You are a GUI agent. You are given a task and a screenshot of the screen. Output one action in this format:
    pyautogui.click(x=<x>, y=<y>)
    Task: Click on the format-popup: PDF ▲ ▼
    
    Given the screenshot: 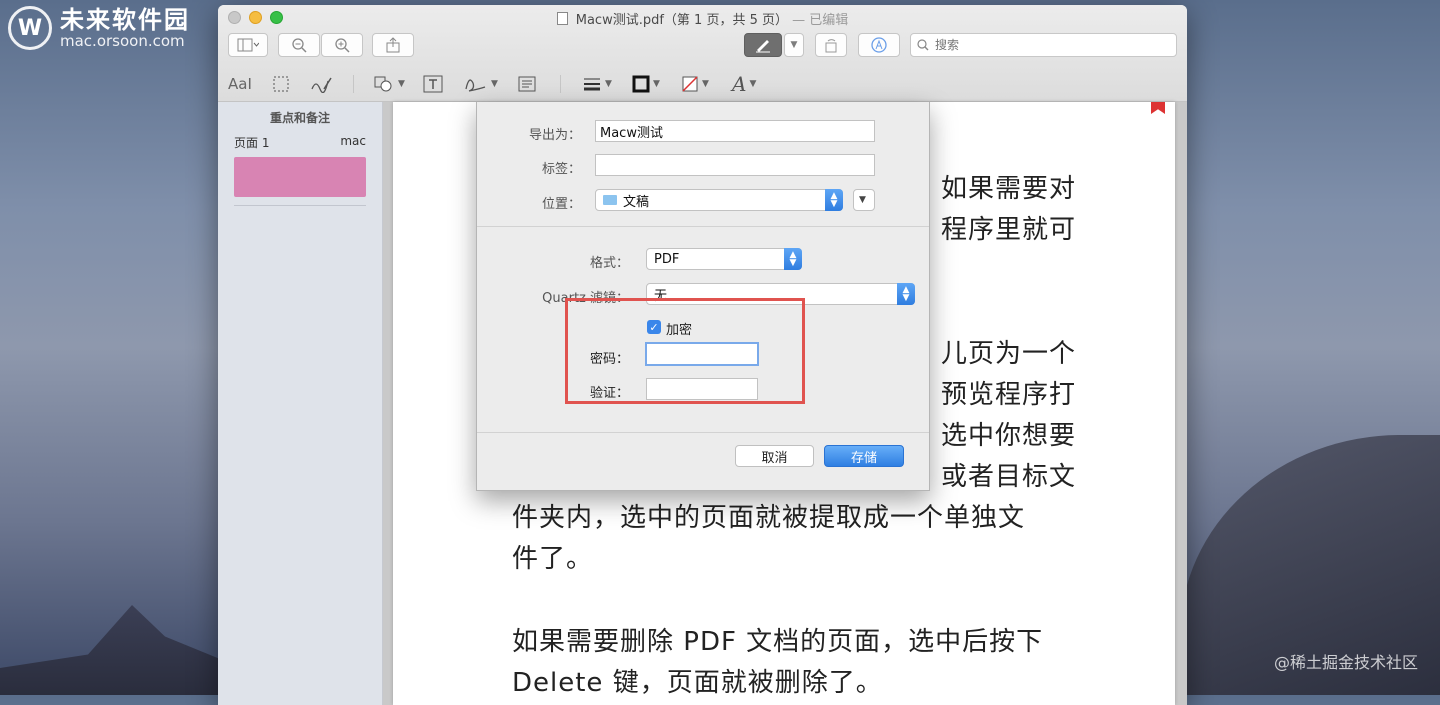 What is the action you would take?
    pyautogui.click(x=724, y=259)
    